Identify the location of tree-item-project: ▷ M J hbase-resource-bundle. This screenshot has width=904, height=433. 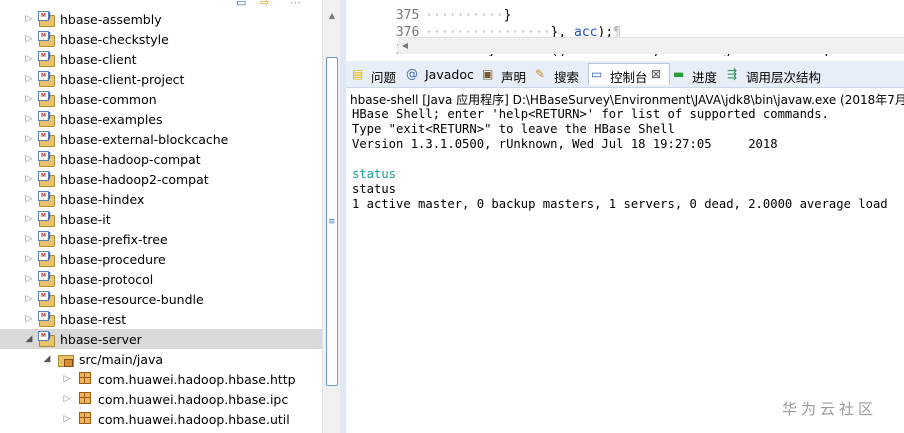
(161, 299).